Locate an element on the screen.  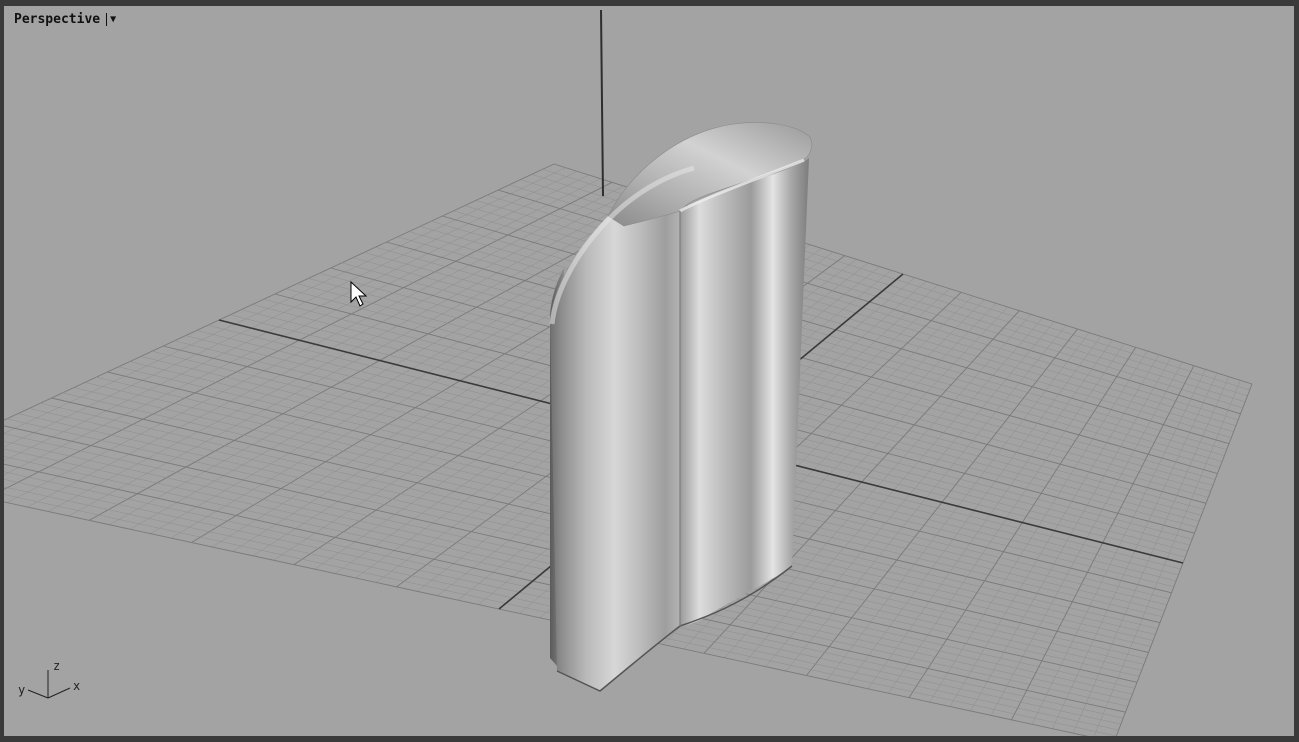
dropdown-triangle-icon: ▼ is located at coordinates (113, 19).